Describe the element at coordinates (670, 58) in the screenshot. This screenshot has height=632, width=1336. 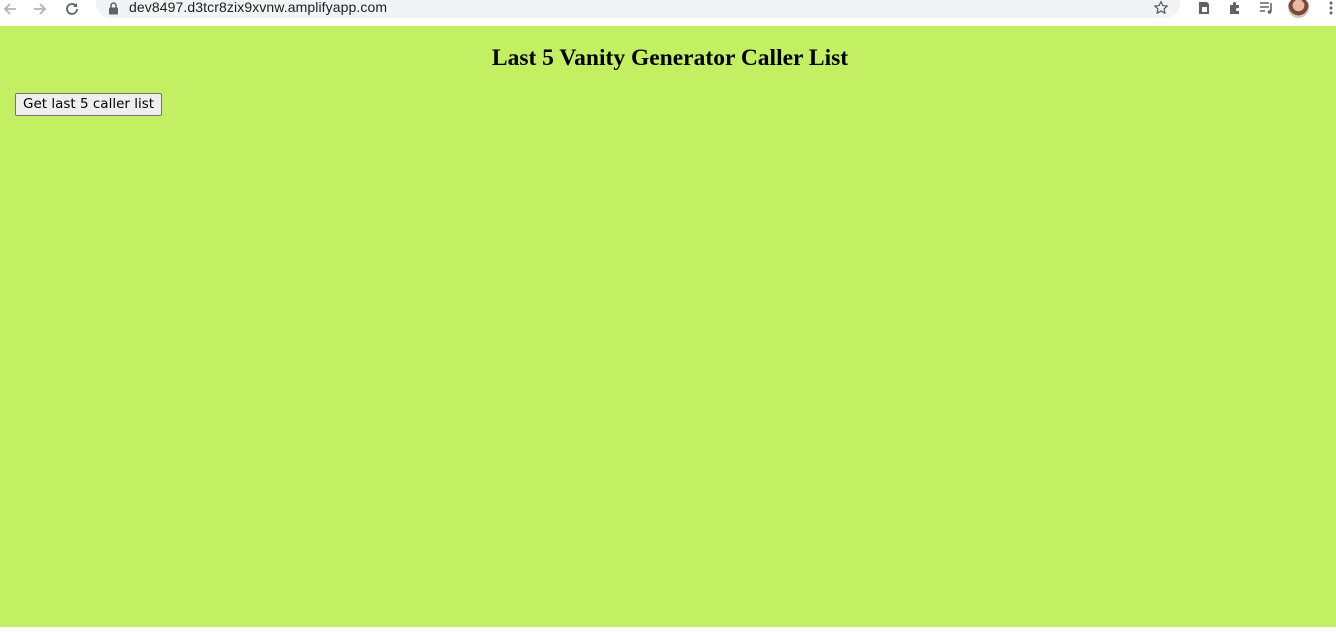
I see `page-title: Last 5 Vanity Generator Caller List` at that location.